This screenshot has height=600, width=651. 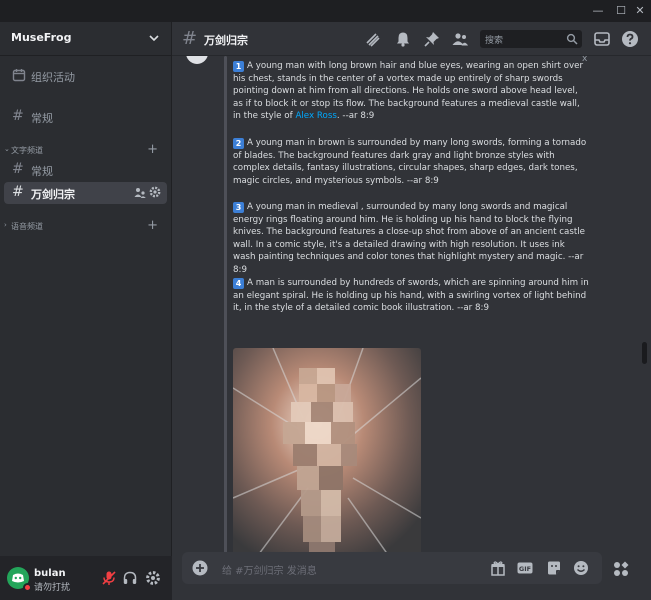 What do you see at coordinates (86, 149) in the screenshot?
I see `category-text-channels: ⌄ 文字频道 +` at bounding box center [86, 149].